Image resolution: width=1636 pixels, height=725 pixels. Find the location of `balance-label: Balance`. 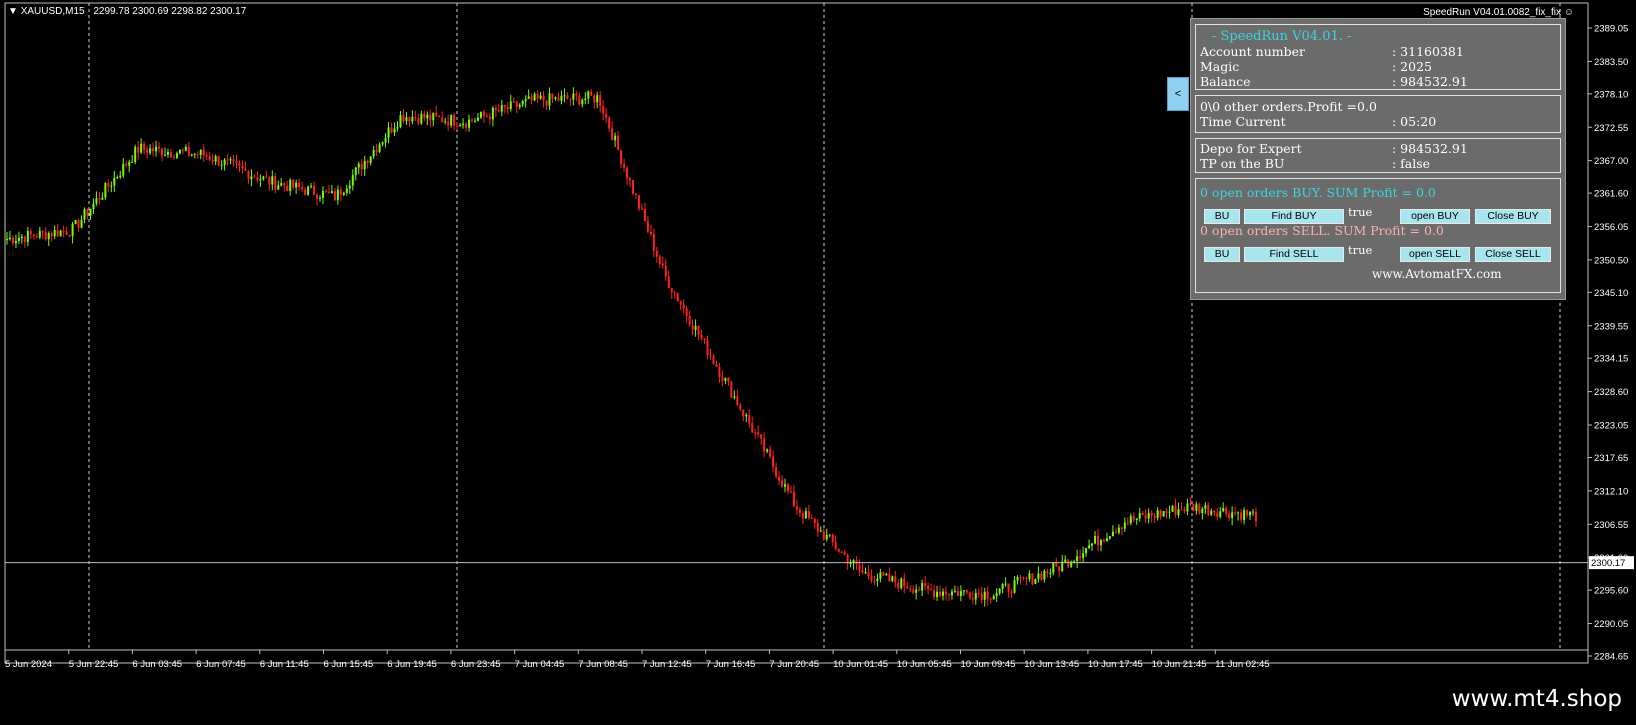

balance-label: Balance is located at coordinates (1225, 81).